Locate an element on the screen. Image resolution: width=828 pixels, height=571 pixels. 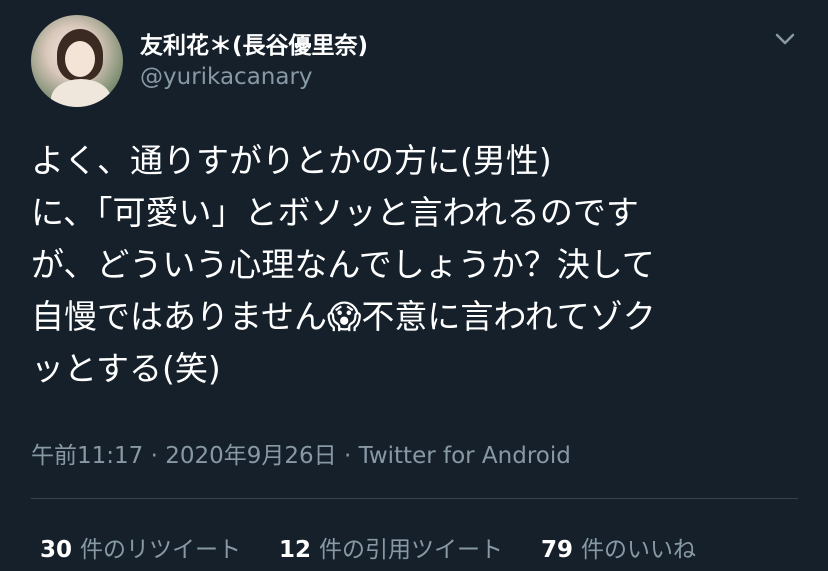
more-options-button is located at coordinates (785, 38).